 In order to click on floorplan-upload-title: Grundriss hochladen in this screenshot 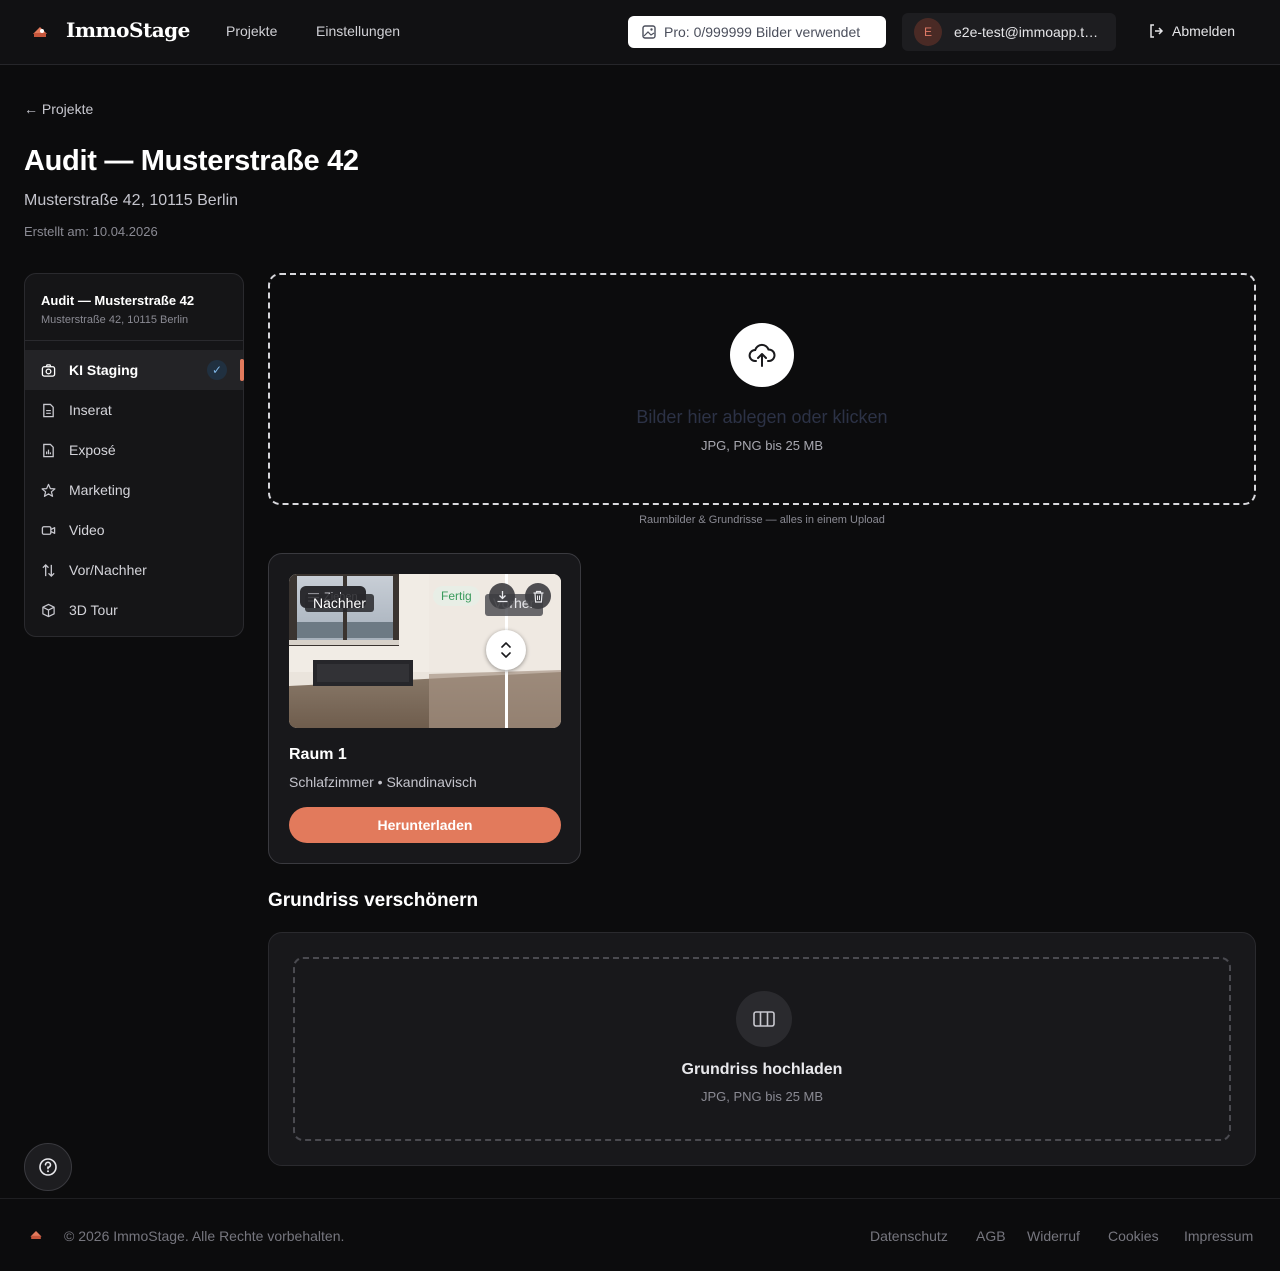, I will do `click(762, 1069)`.